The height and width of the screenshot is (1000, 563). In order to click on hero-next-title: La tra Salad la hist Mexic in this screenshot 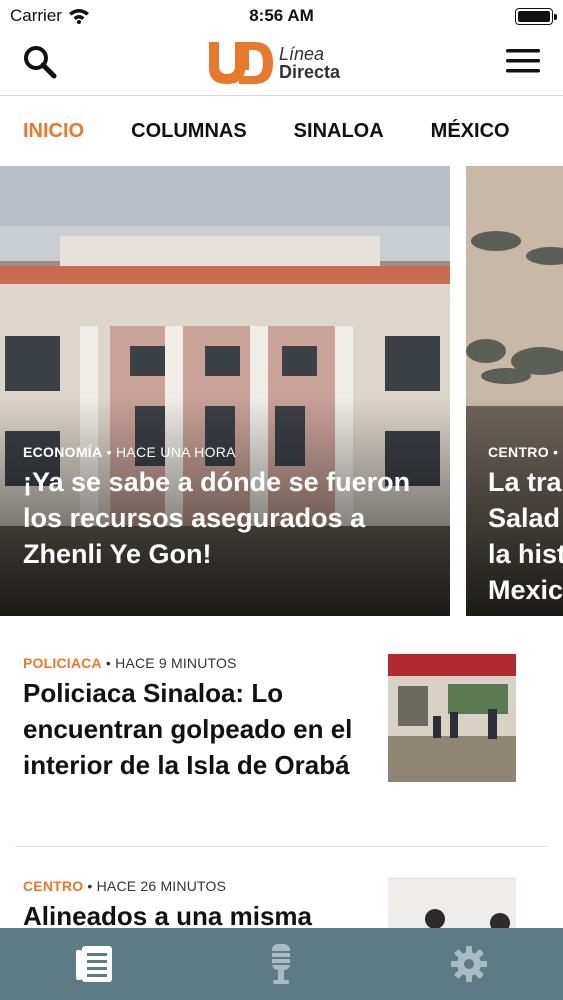, I will do `click(525, 536)`.